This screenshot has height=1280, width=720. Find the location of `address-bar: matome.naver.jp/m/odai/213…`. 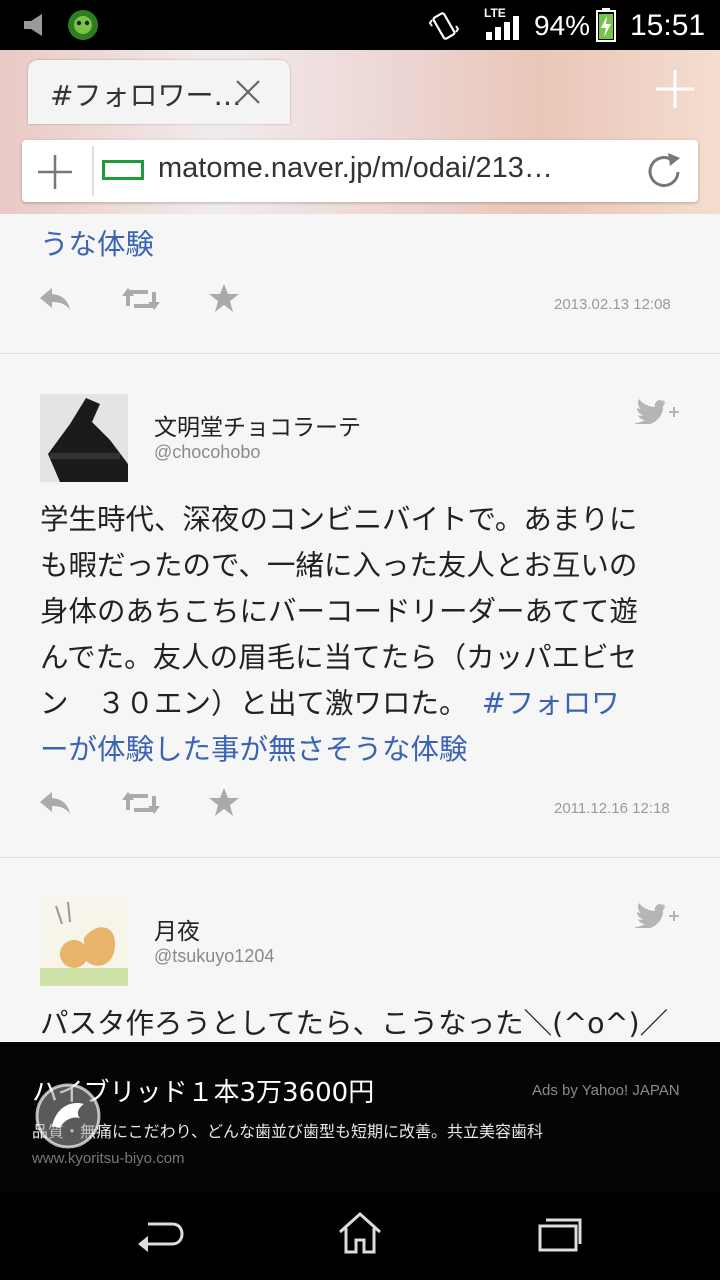

address-bar: matome.naver.jp/m/odai/213… is located at coordinates (360, 171).